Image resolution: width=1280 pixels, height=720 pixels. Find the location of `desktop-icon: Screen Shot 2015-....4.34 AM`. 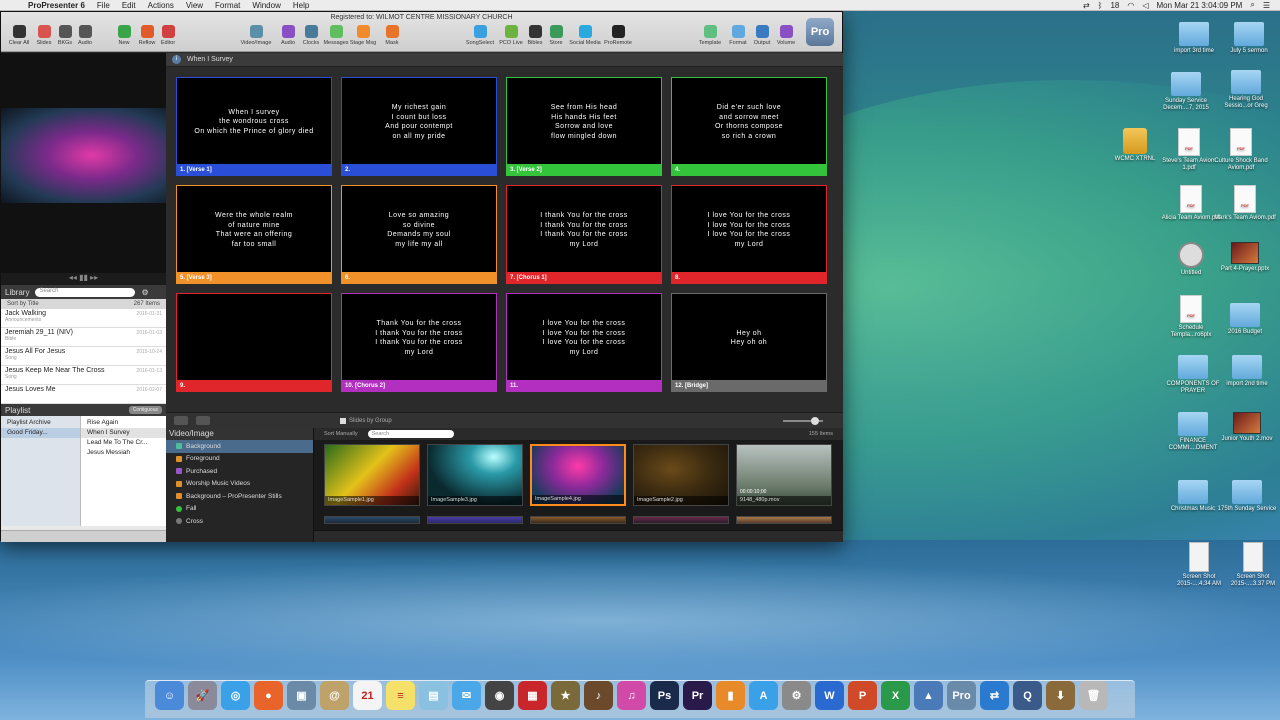

desktop-icon: Screen Shot 2015-....4.34 AM is located at coordinates (1199, 565).